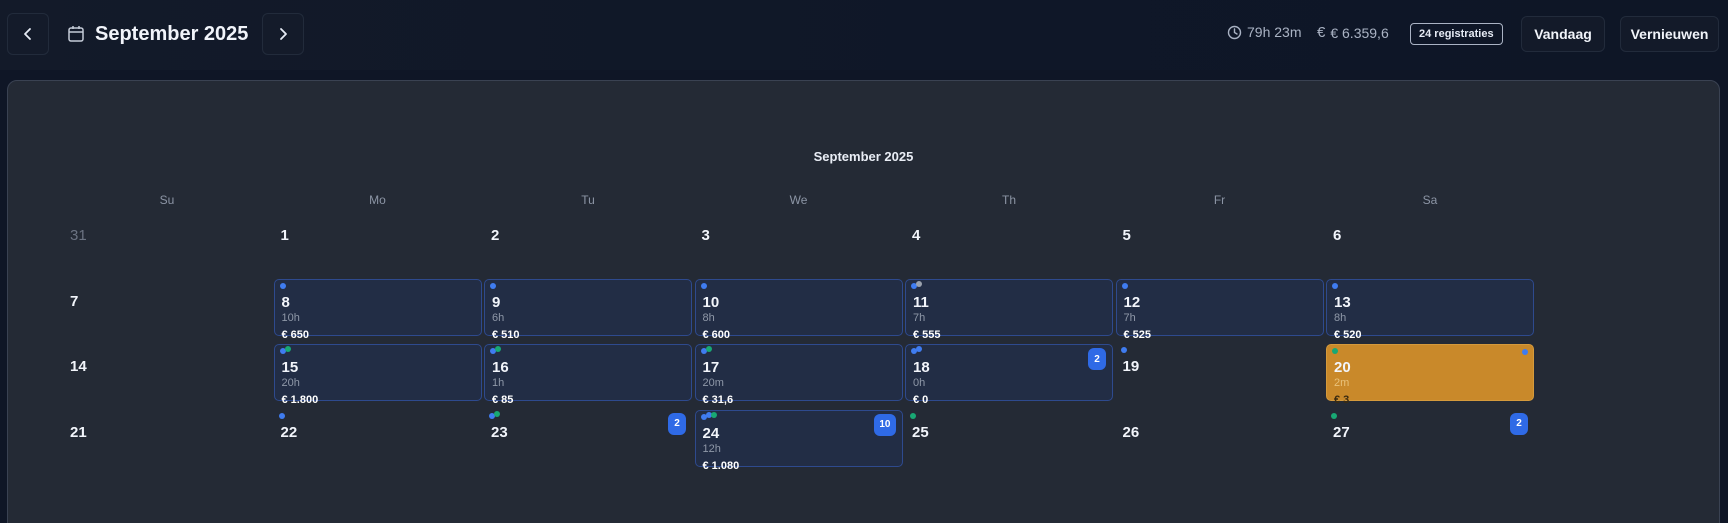 The image size is (1728, 523). Describe the element at coordinates (377, 375) in the screenshot. I see `day-cell-15: 15 20h € 1.800` at that location.